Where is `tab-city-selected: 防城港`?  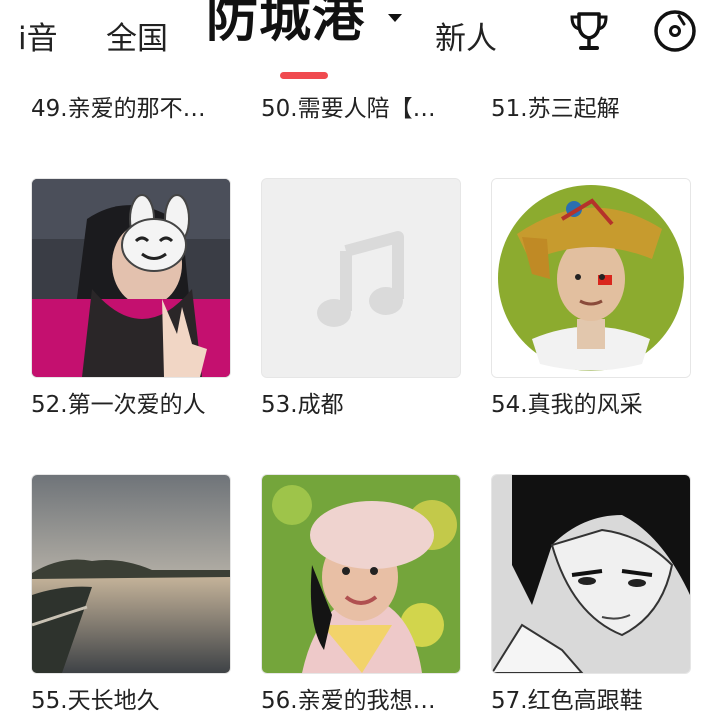 tab-city-selected: 防城港 is located at coordinates (285, 22).